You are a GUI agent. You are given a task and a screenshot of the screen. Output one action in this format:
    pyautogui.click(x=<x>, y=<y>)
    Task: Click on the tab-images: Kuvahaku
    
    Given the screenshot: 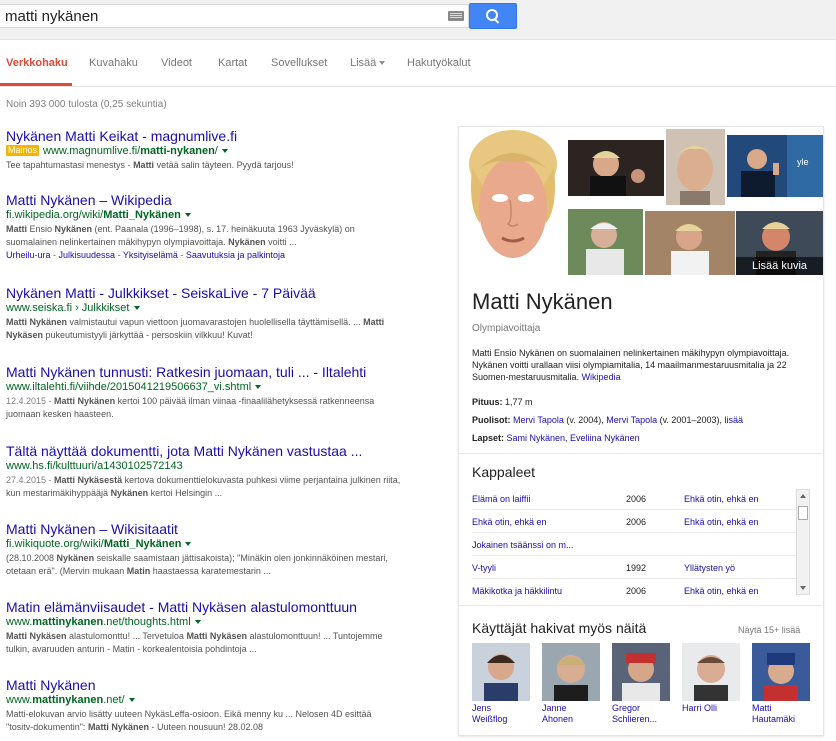 What is the action you would take?
    pyautogui.click(x=113, y=63)
    